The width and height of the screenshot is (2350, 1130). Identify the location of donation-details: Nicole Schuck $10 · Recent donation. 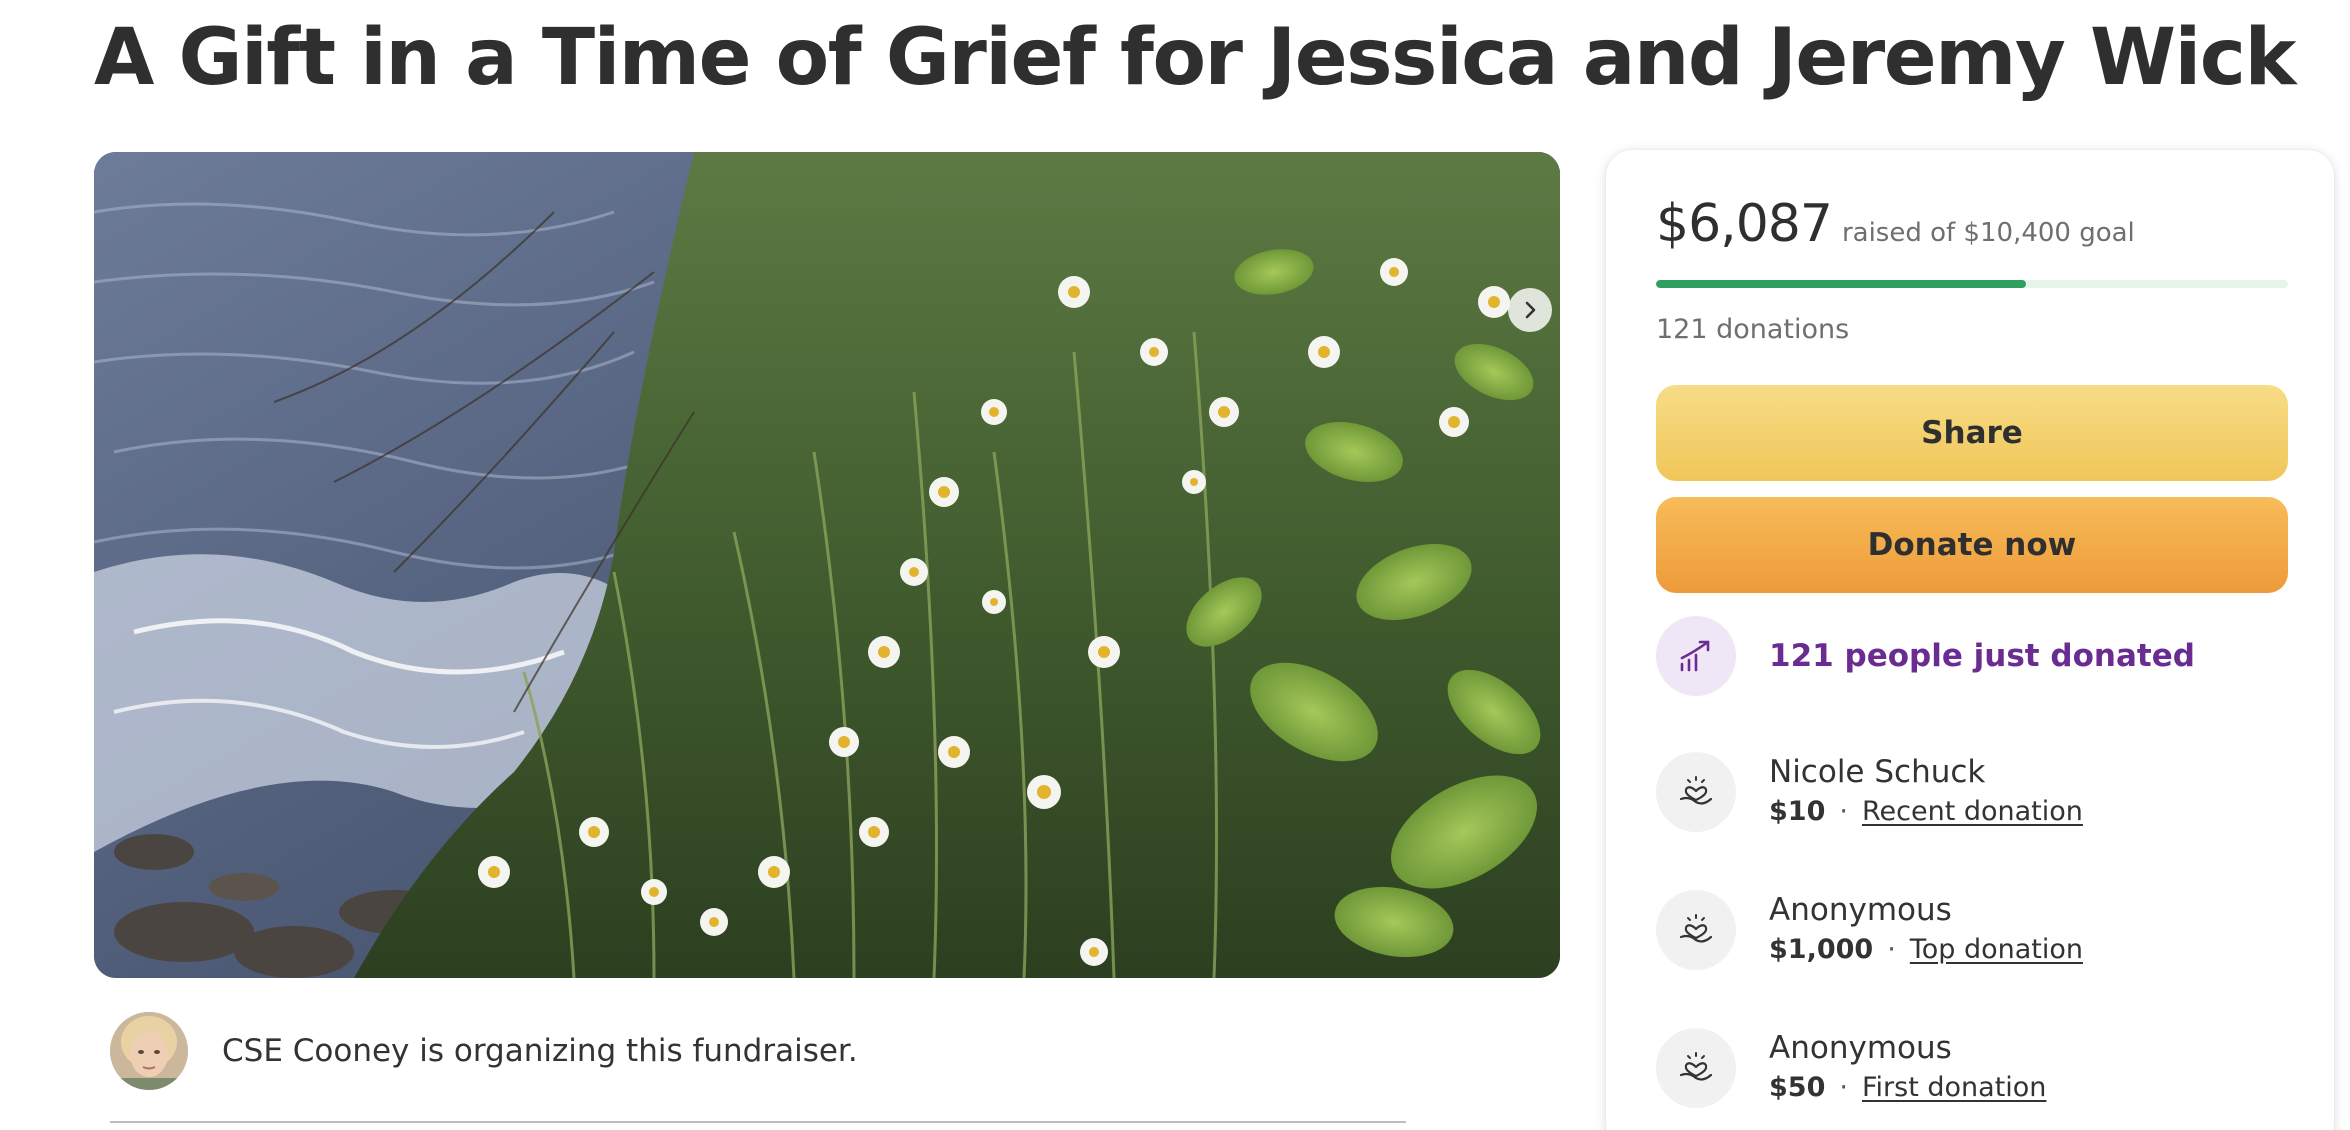
(1926, 792).